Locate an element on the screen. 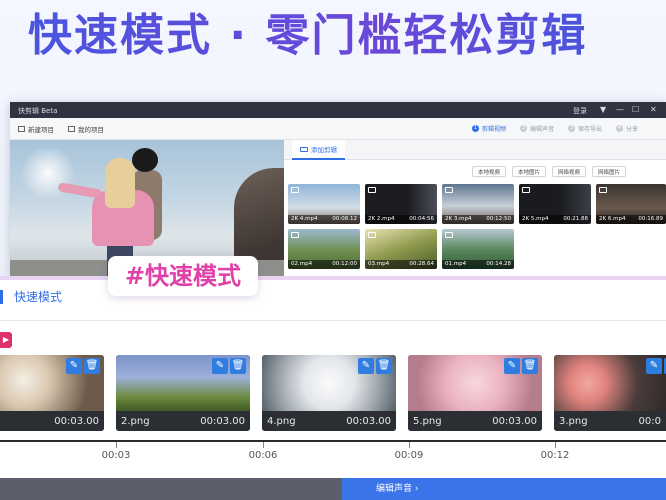 The width and height of the screenshot is (666, 500). media-name: 2K 5.mp4 is located at coordinates (535, 219).